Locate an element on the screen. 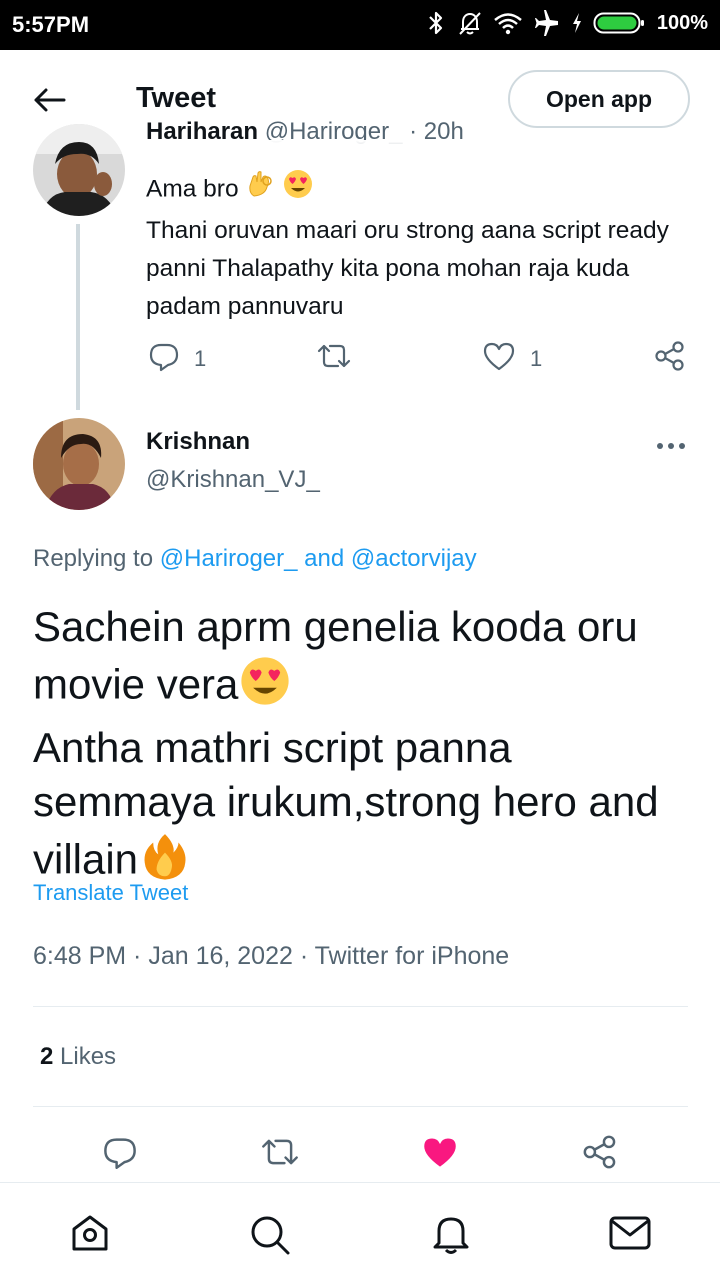  battery-icon is located at coordinates (619, 23).